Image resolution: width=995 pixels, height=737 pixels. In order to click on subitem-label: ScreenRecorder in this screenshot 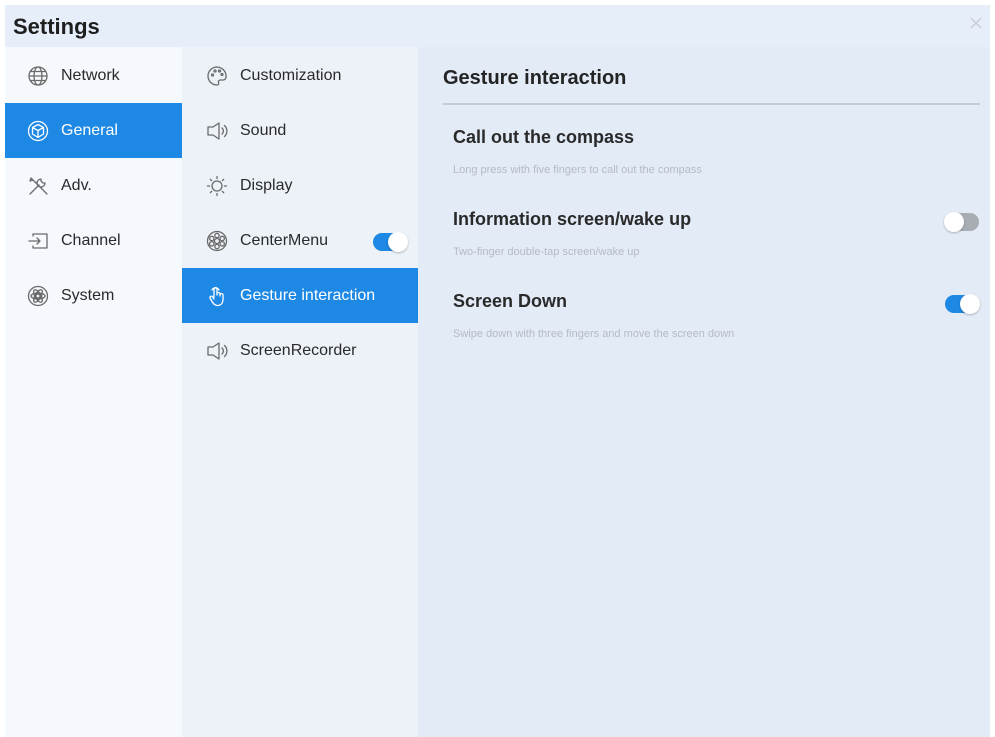, I will do `click(298, 350)`.